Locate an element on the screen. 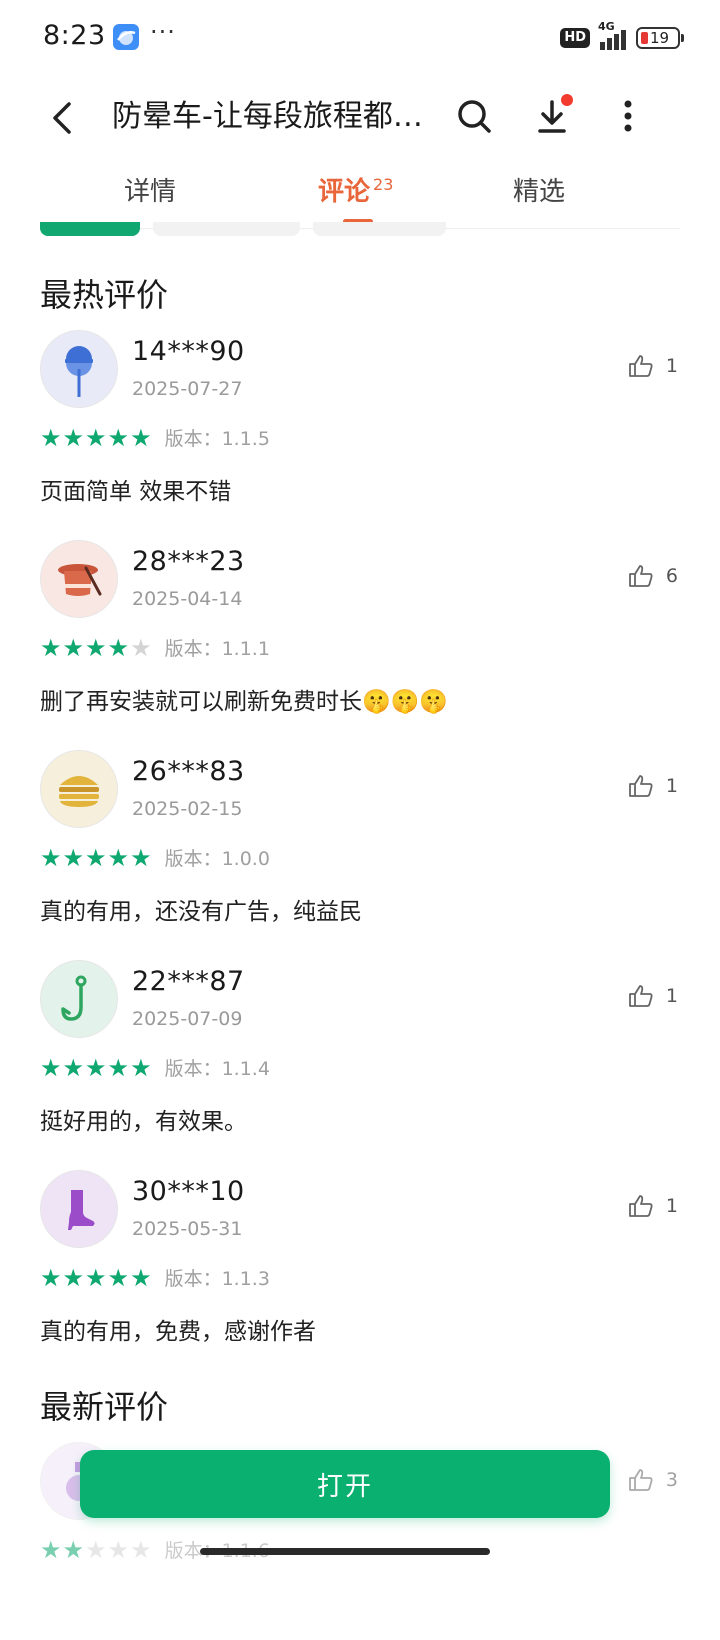 The height and width of the screenshot is (1640, 720). tab-featured: 精选 is located at coordinates (539, 189).